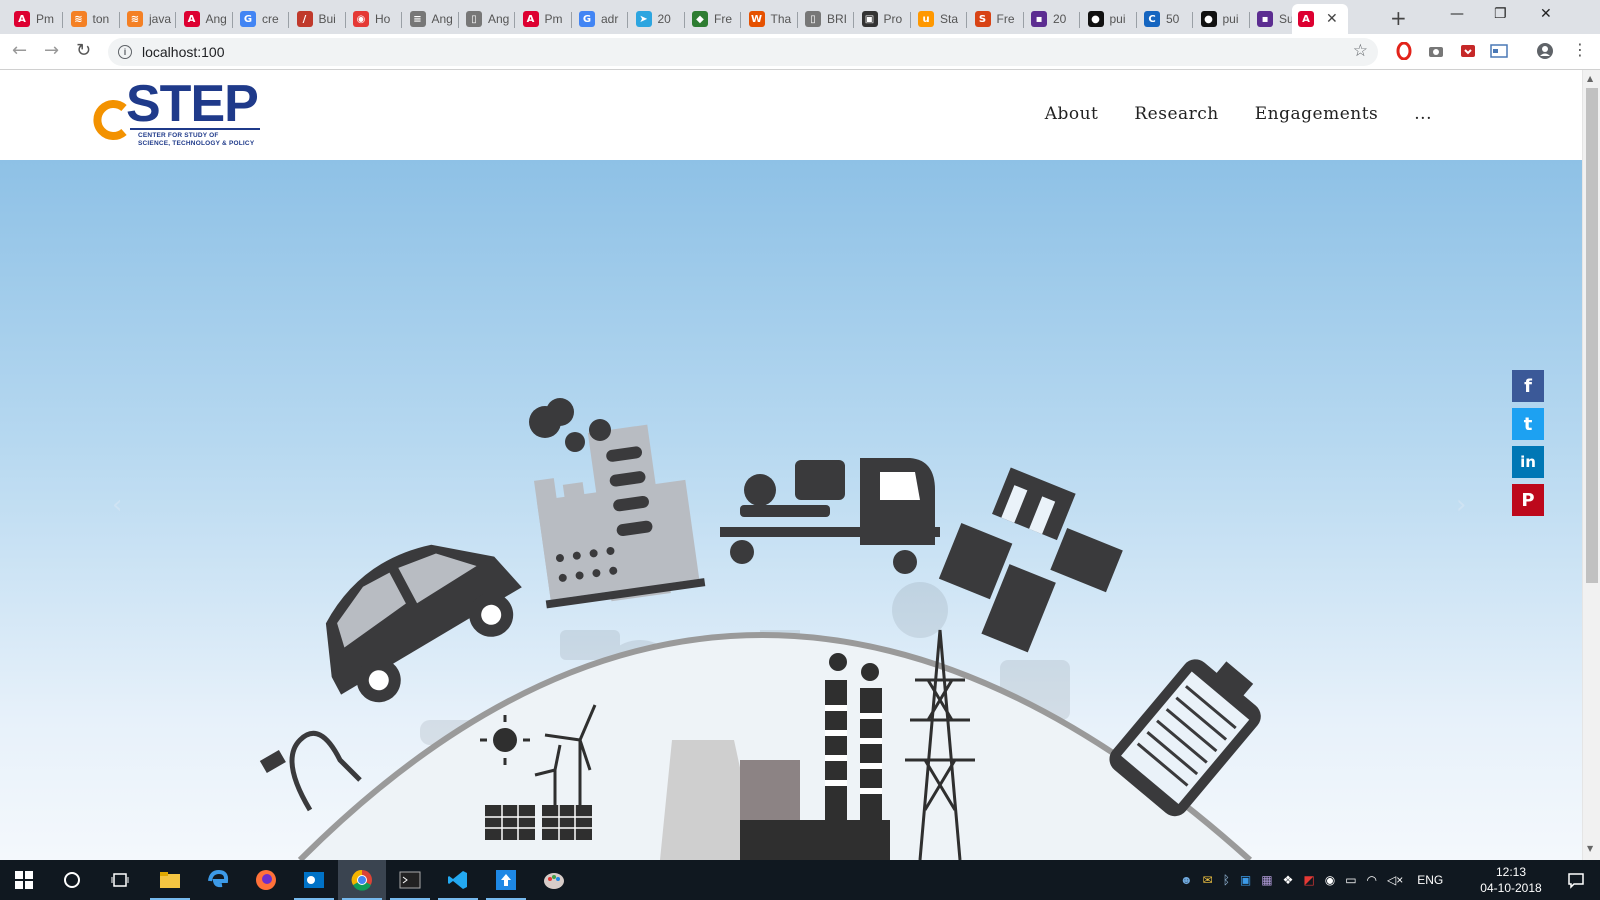 Image resolution: width=1600 pixels, height=900 pixels. What do you see at coordinates (1457, 14) in the screenshot?
I see `minimize-button: —` at bounding box center [1457, 14].